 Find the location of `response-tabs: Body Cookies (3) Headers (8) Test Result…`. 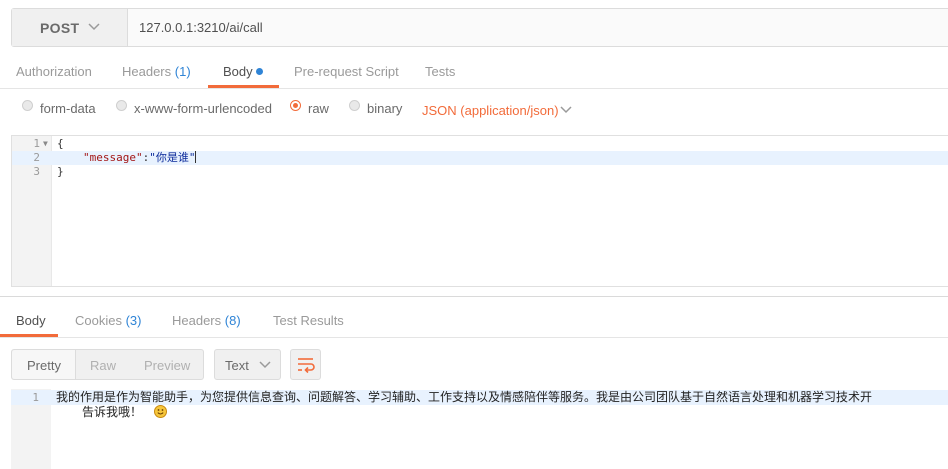

response-tabs: Body Cookies (3) Headers (8) Test Result… is located at coordinates (474, 322).